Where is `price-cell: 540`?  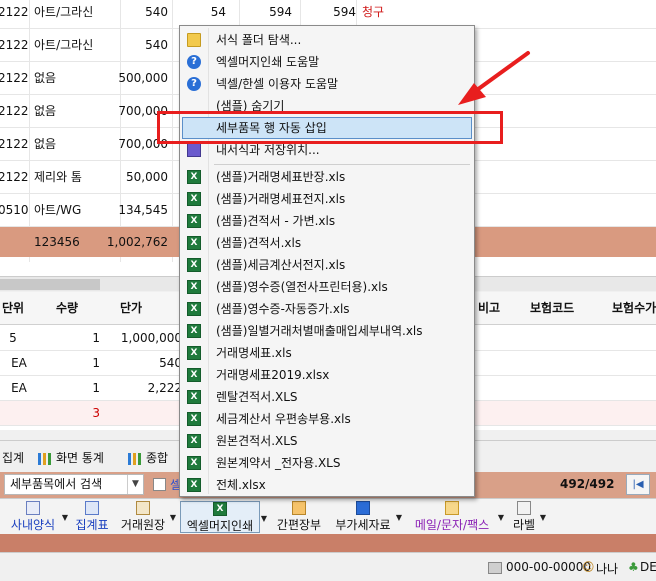 price-cell: 540 is located at coordinates (170, 363).